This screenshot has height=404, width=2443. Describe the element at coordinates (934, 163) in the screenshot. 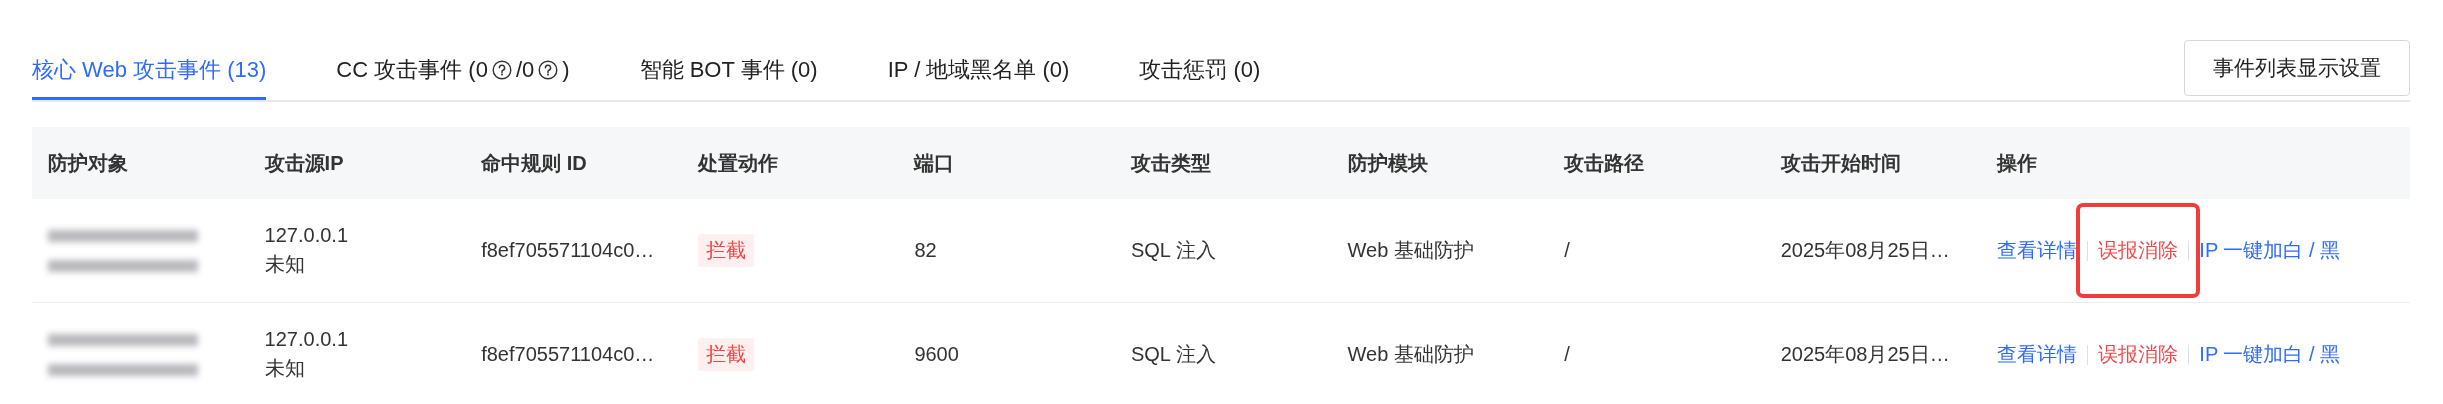

I see `column-header: 端口` at that location.